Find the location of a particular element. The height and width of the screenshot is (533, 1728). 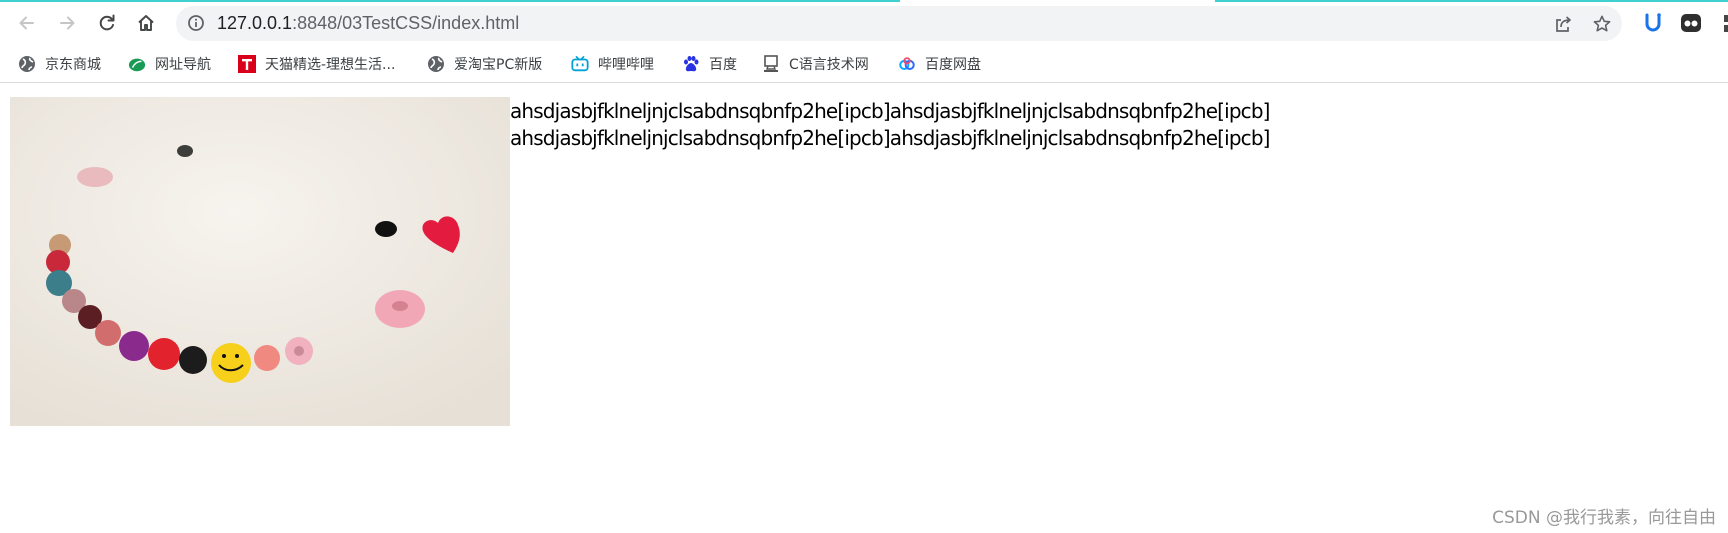

bookmark-bilibili: 哔哩哔哩 is located at coordinates (612, 64).